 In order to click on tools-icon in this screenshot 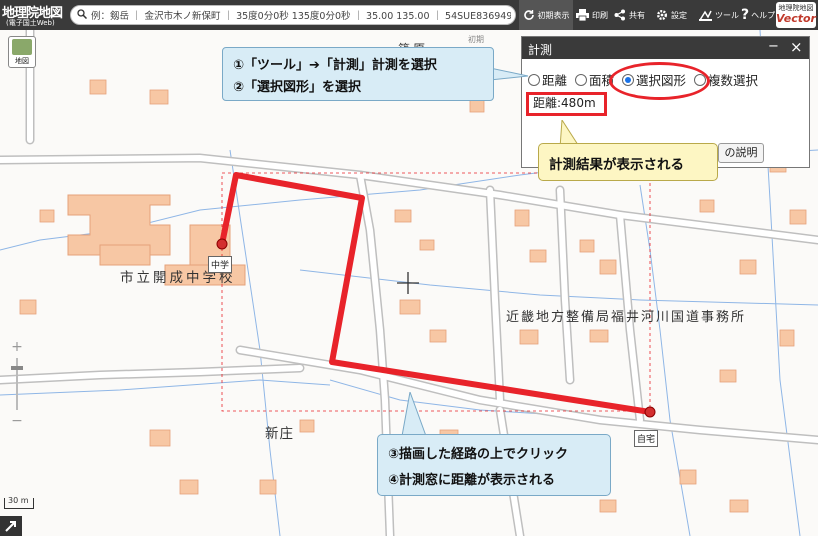, I will do `click(705, 15)`.